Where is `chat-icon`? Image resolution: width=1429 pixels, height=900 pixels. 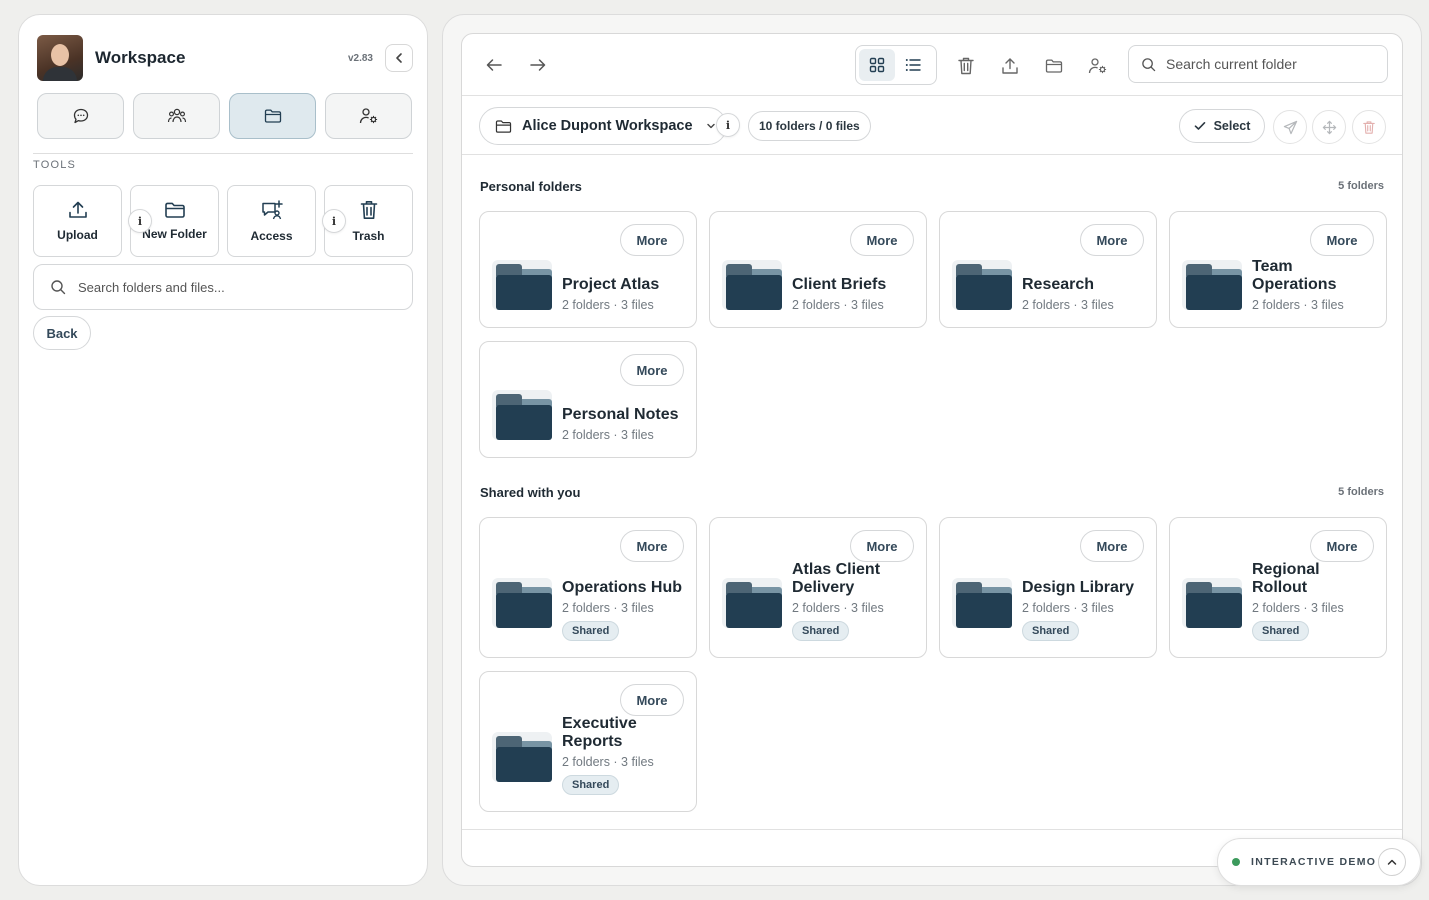 chat-icon is located at coordinates (80, 116).